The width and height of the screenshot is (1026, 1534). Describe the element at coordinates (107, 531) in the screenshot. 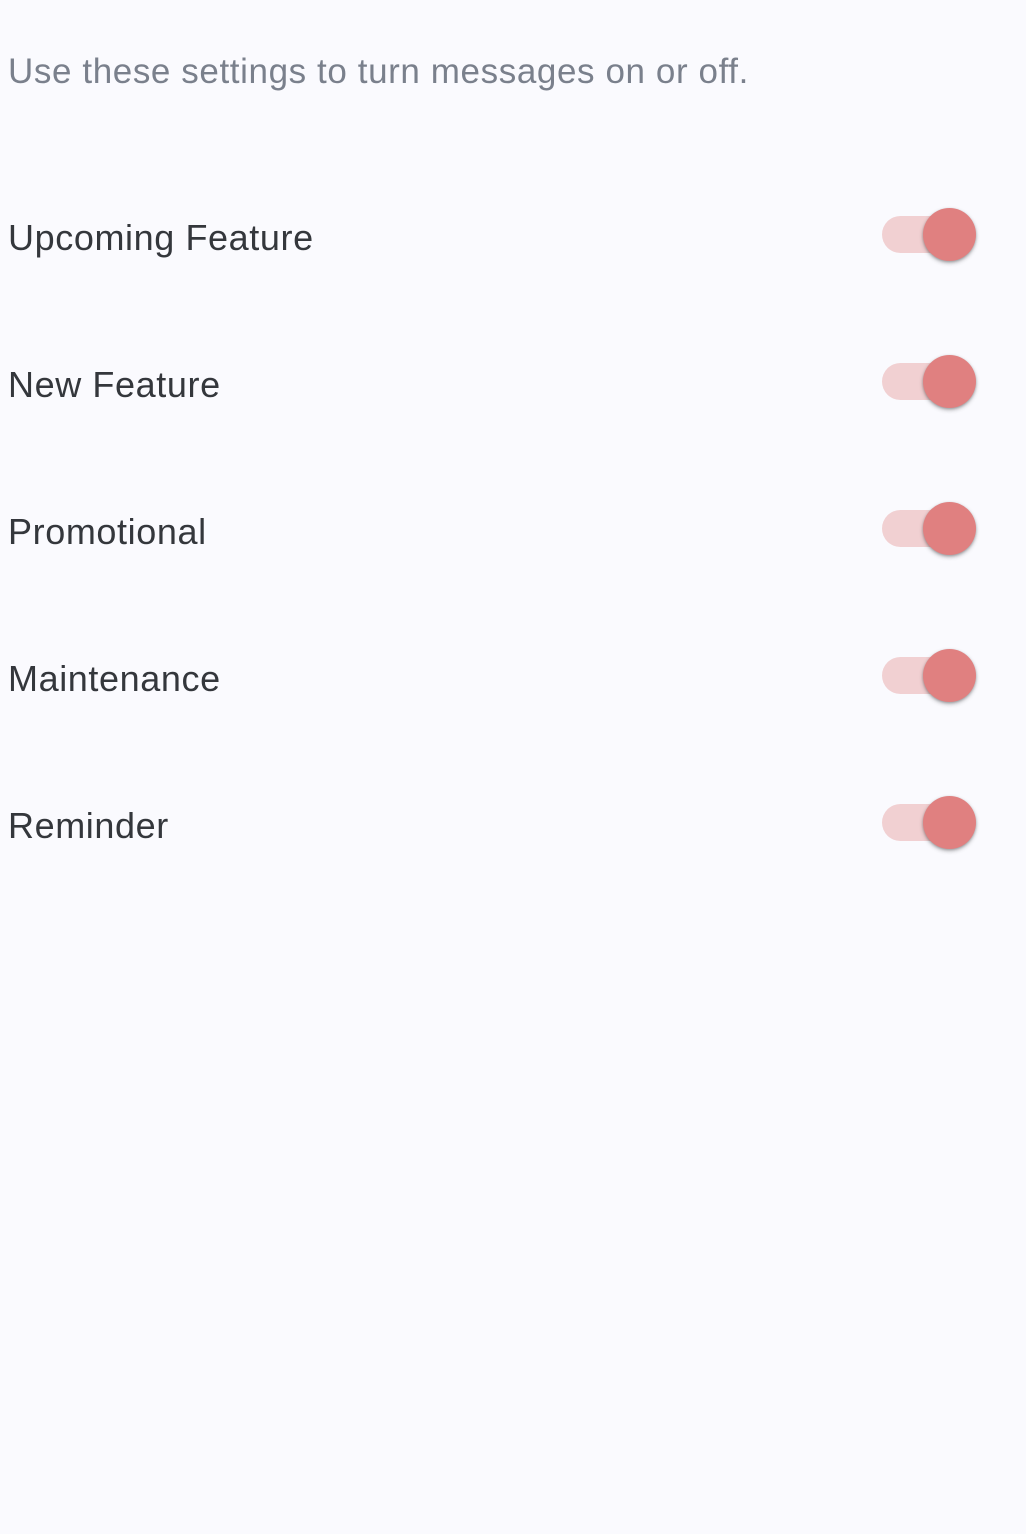

I see `setting-label: Promotional` at that location.